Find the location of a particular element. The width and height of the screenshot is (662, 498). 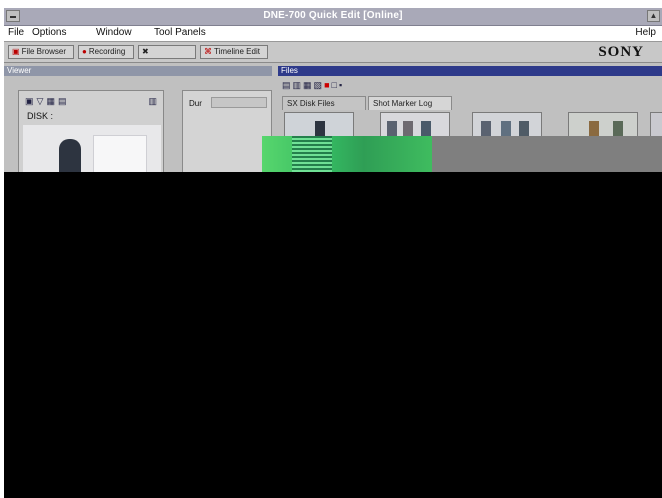

viewer-info-panel: Dur is located at coordinates (227, 135).